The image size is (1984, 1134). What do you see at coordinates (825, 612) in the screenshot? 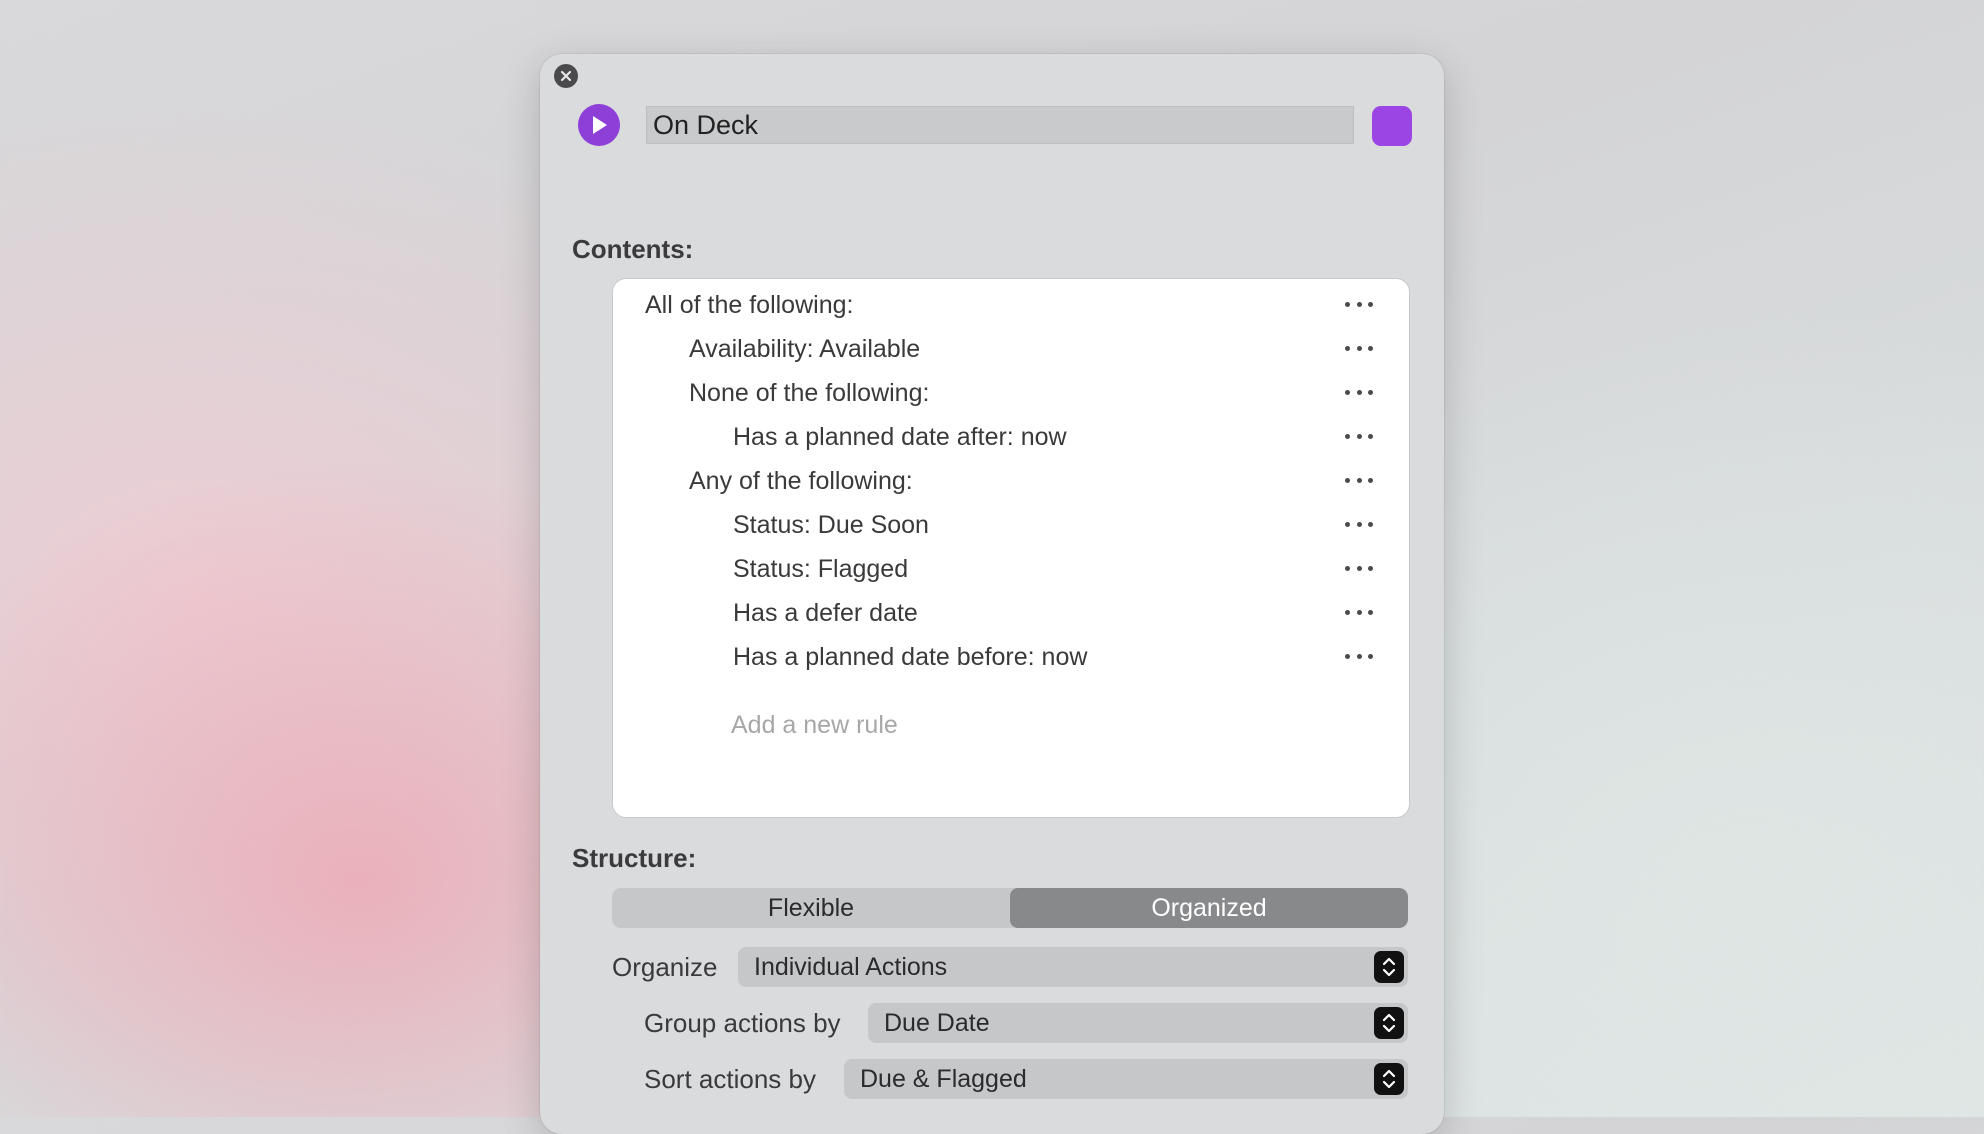
I see `rule-text: Has a defer date` at bounding box center [825, 612].